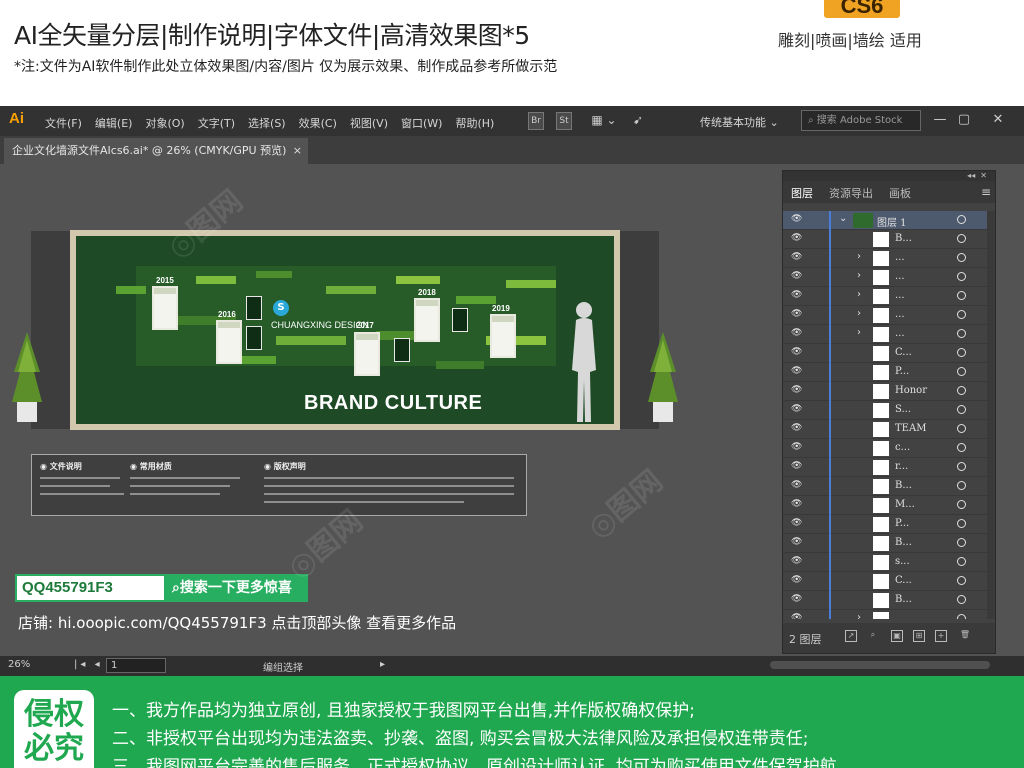  I want to click on new-layer-icon: +, so click(941, 636).